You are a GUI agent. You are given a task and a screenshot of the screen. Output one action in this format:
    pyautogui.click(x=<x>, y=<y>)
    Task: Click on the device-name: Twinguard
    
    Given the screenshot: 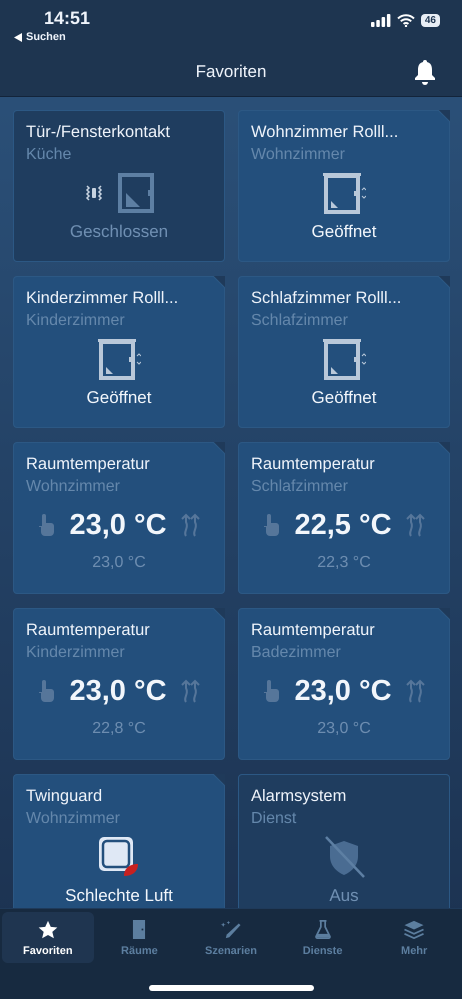 What is the action you would take?
    pyautogui.click(x=65, y=796)
    